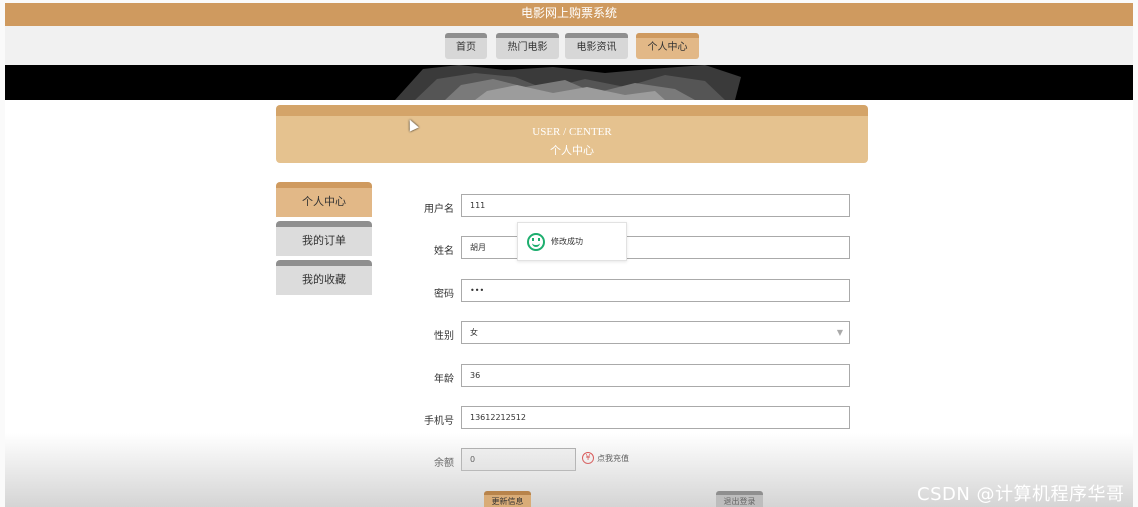 The width and height of the screenshot is (1138, 507). What do you see at coordinates (655, 332) in the screenshot?
I see `gender-select: 女 ▼` at bounding box center [655, 332].